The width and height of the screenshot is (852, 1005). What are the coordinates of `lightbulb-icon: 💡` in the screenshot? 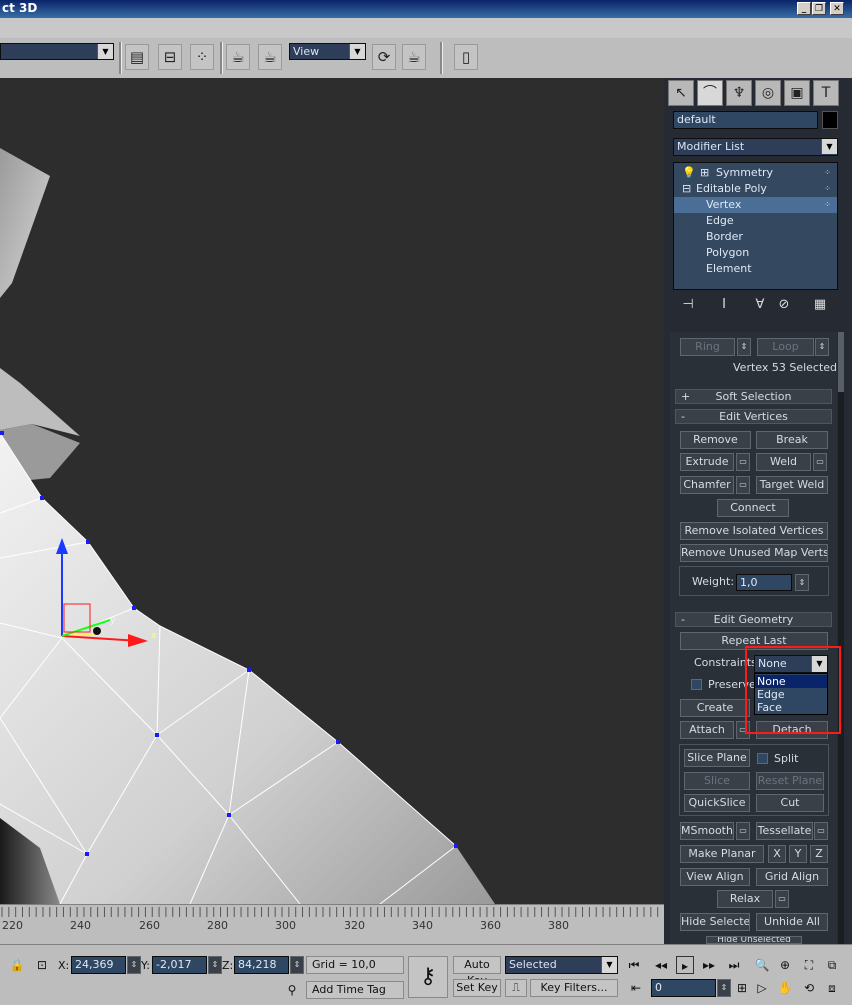 It's located at (689, 173).